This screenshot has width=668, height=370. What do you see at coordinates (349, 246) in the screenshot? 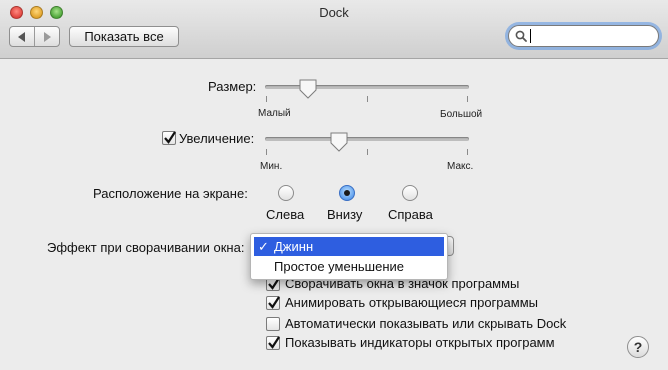
I see `menu-item-genie: ✓ Джинн` at bounding box center [349, 246].